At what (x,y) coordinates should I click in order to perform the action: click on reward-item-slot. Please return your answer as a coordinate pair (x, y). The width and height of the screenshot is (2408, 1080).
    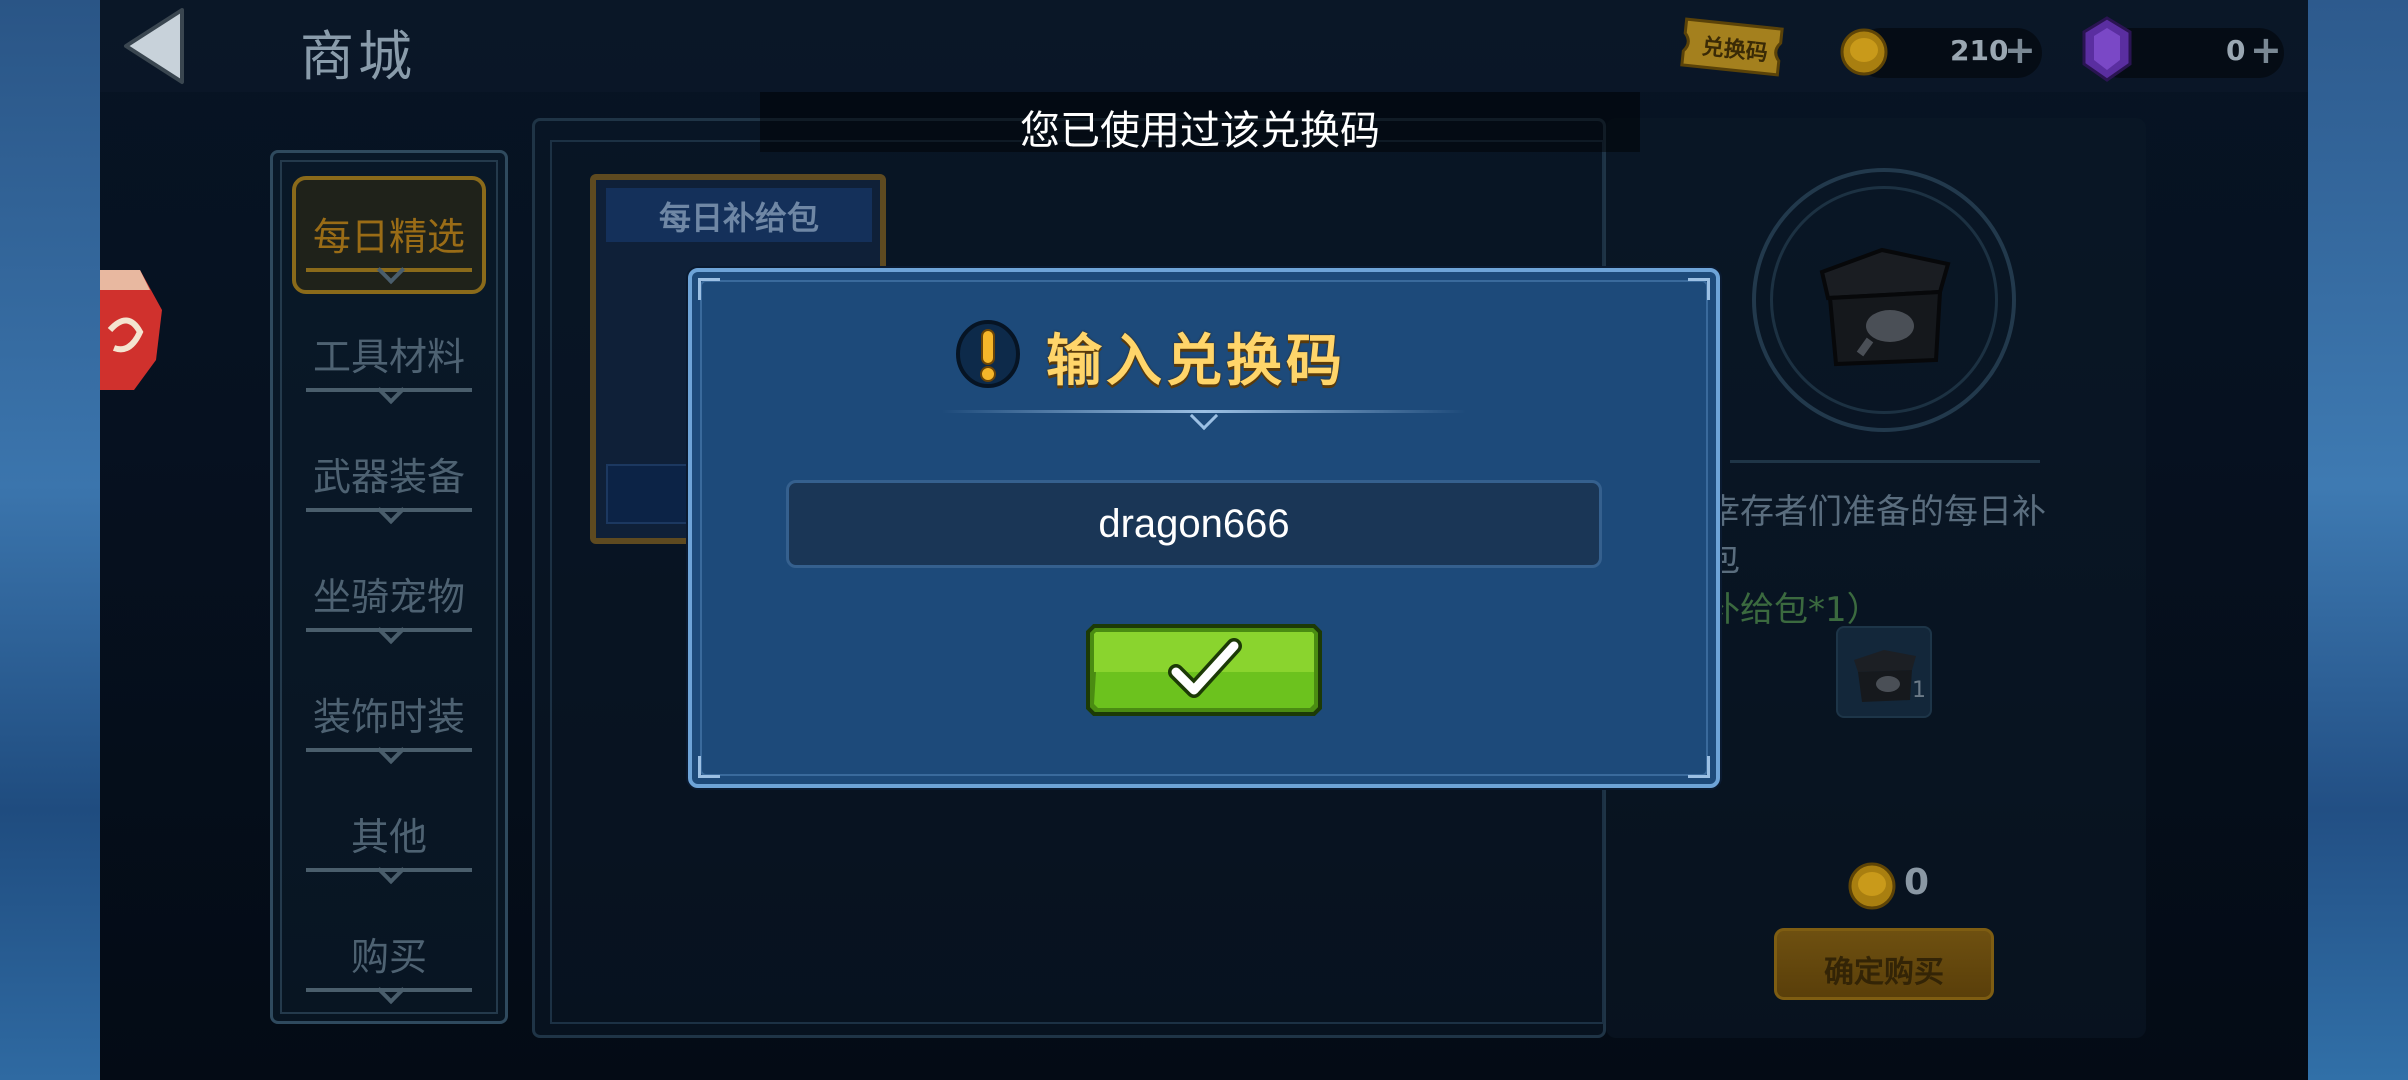
    Looking at the image, I should click on (1884, 672).